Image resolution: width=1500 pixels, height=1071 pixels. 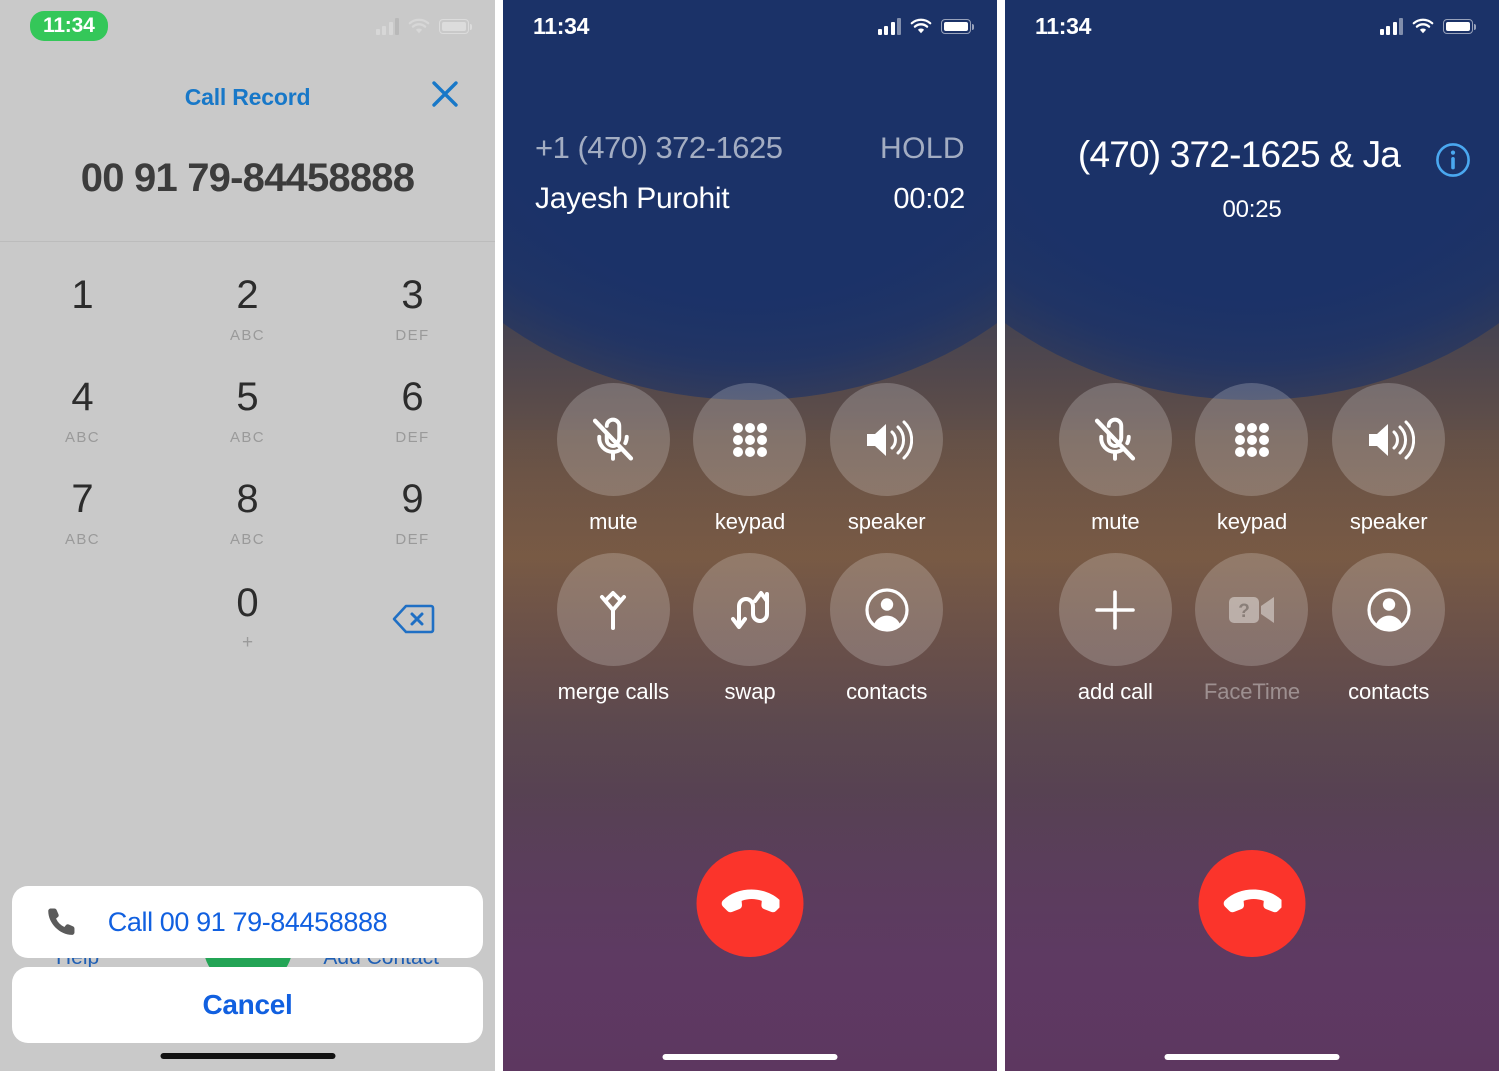 I want to click on held-call-row: +1 (470) 372-1625 HOLD, so click(x=750, y=148).